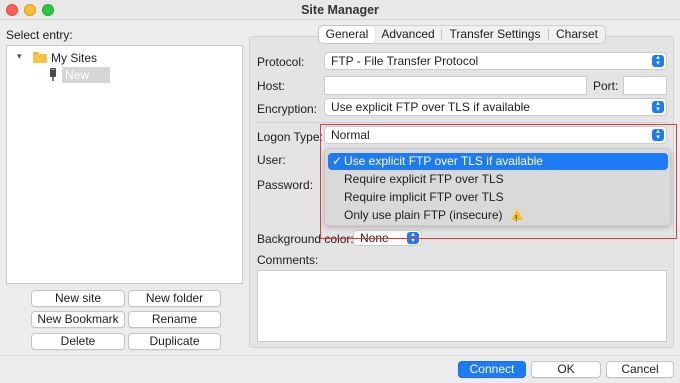  I want to click on port-label: Port:, so click(606, 86).